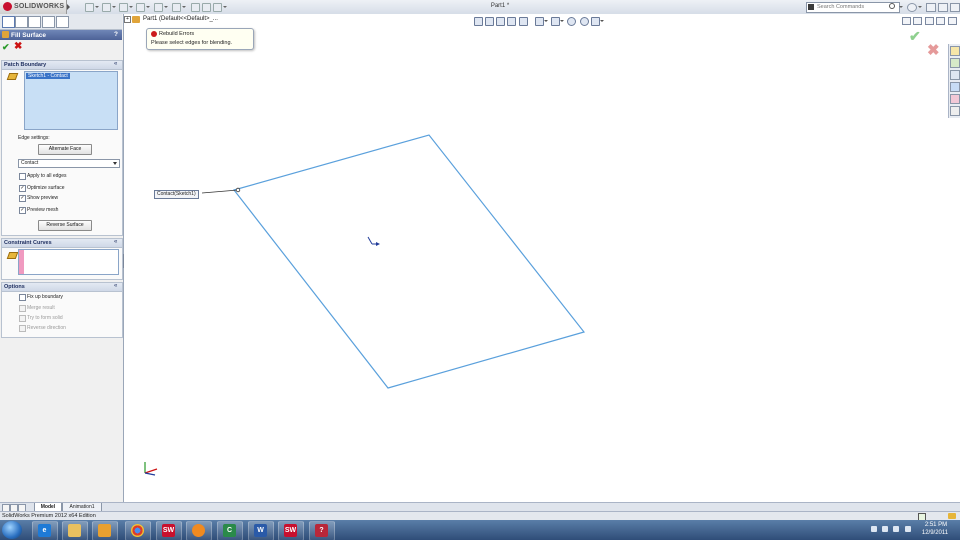 Image resolution: width=960 pixels, height=541 pixels. What do you see at coordinates (45, 297) in the screenshot?
I see `fix-up-boundary-label: Fix up boundary` at bounding box center [45, 297].